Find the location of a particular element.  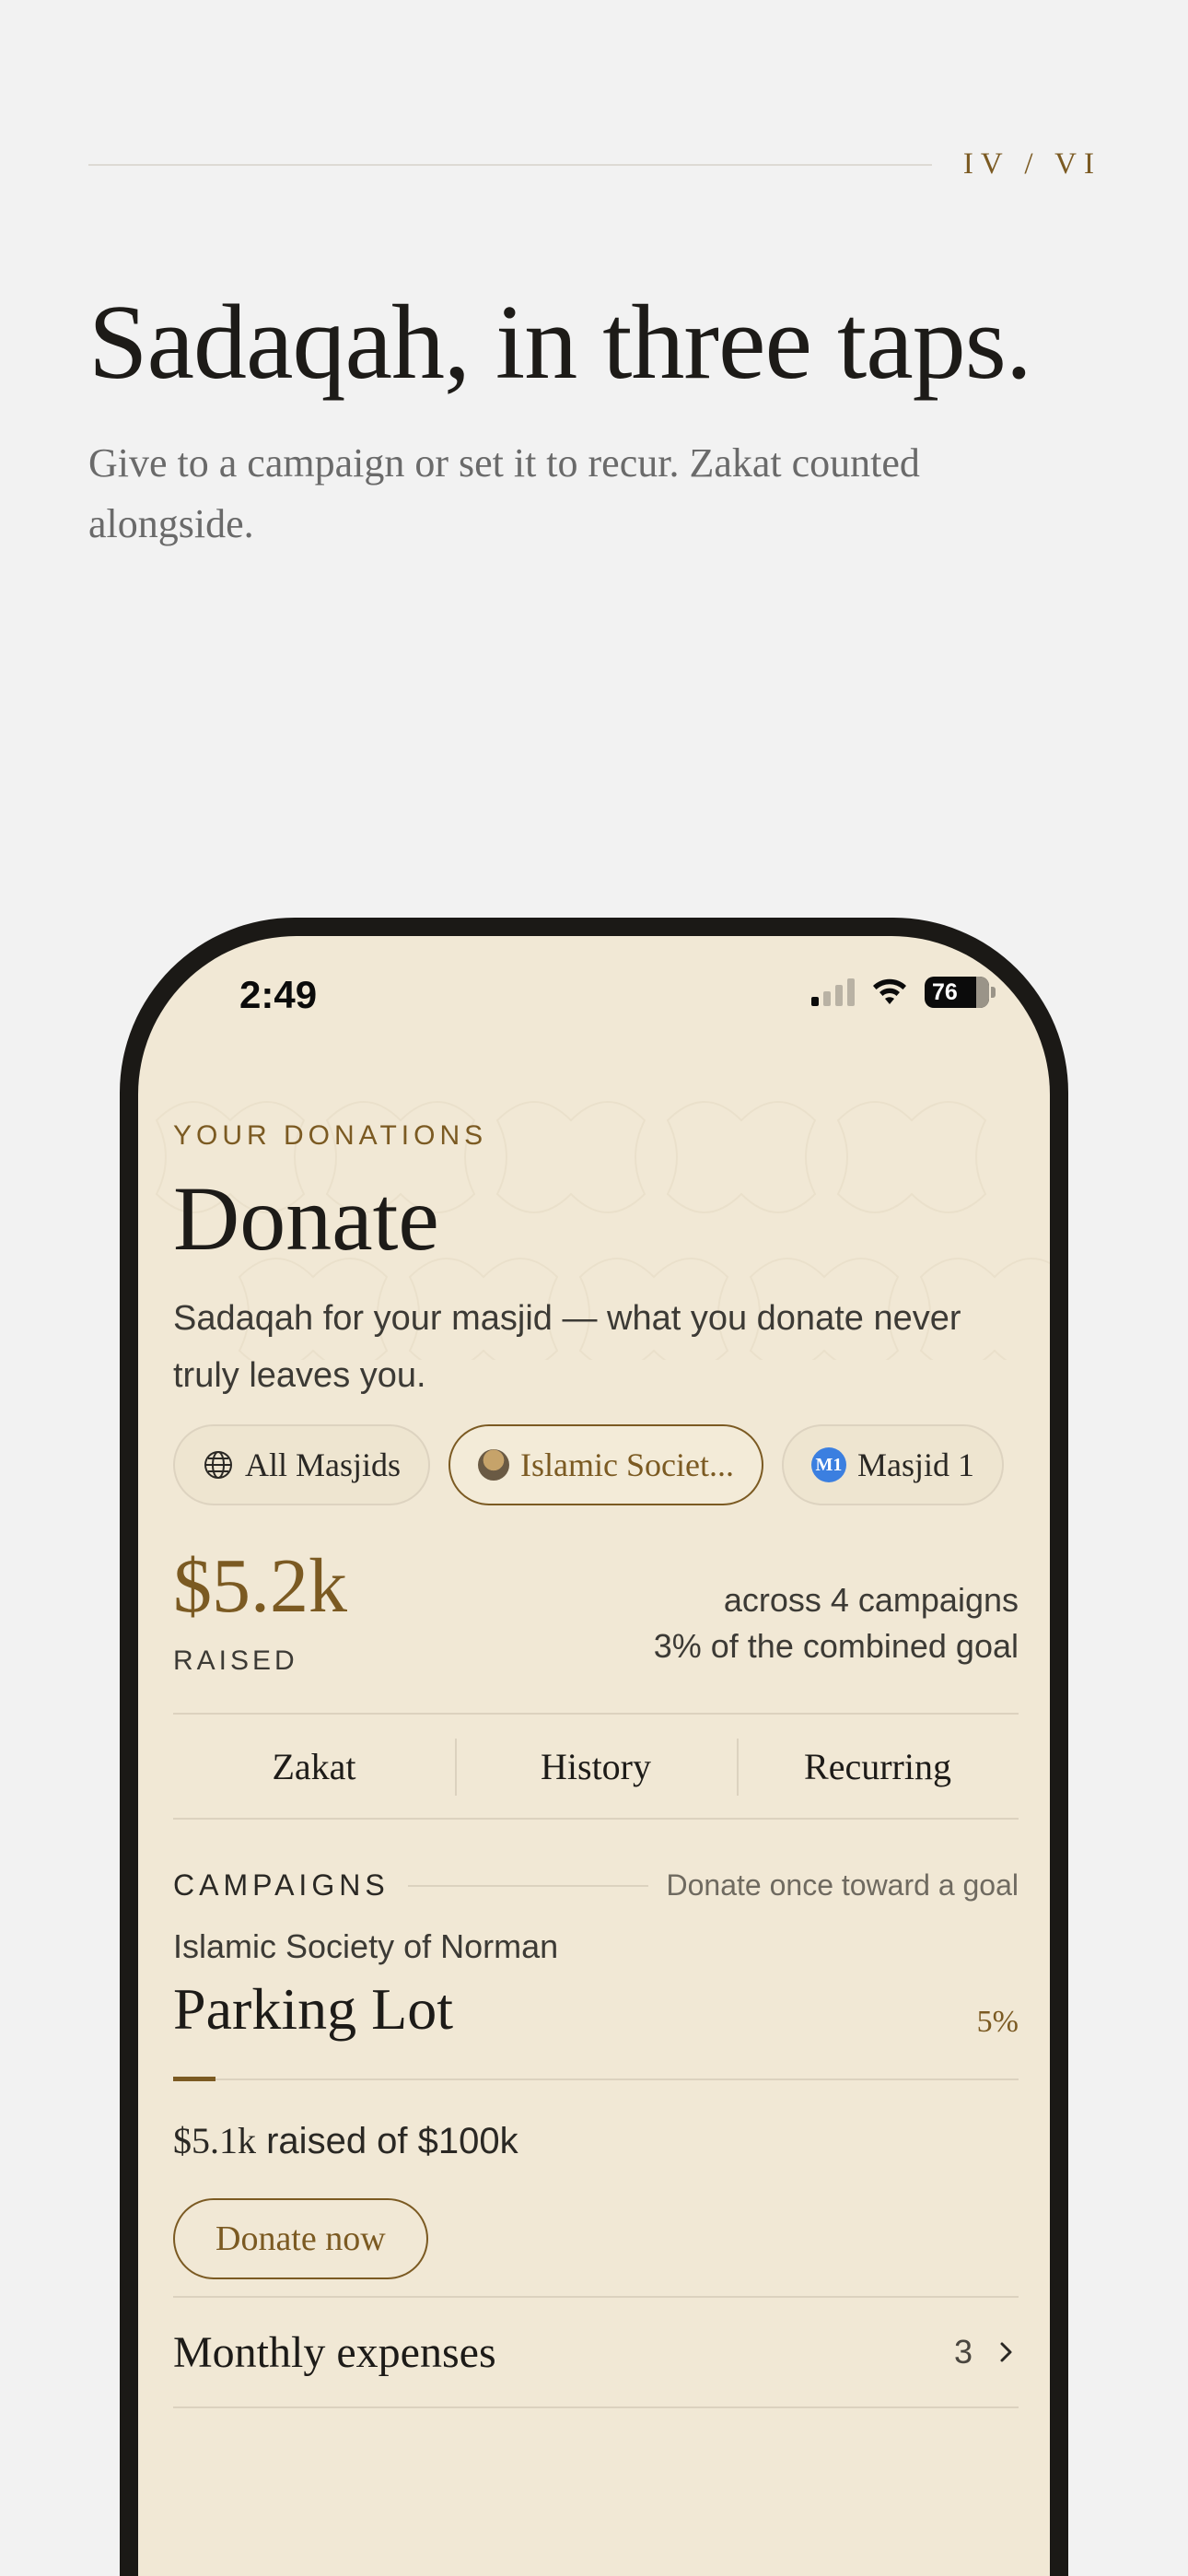

campaign-raised-amount: $5.1k is located at coordinates (214, 2140).